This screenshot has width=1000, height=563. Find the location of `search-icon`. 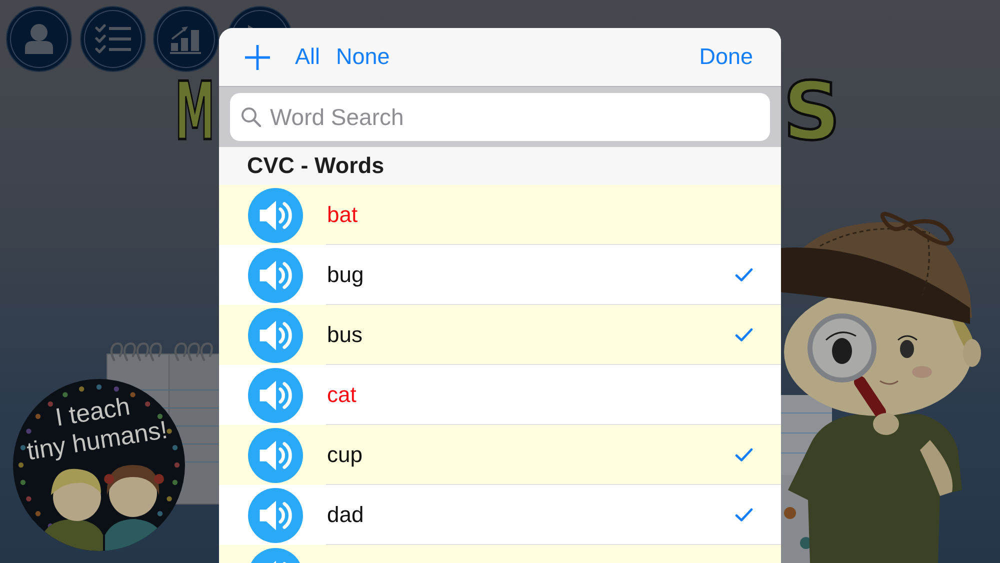

search-icon is located at coordinates (251, 117).